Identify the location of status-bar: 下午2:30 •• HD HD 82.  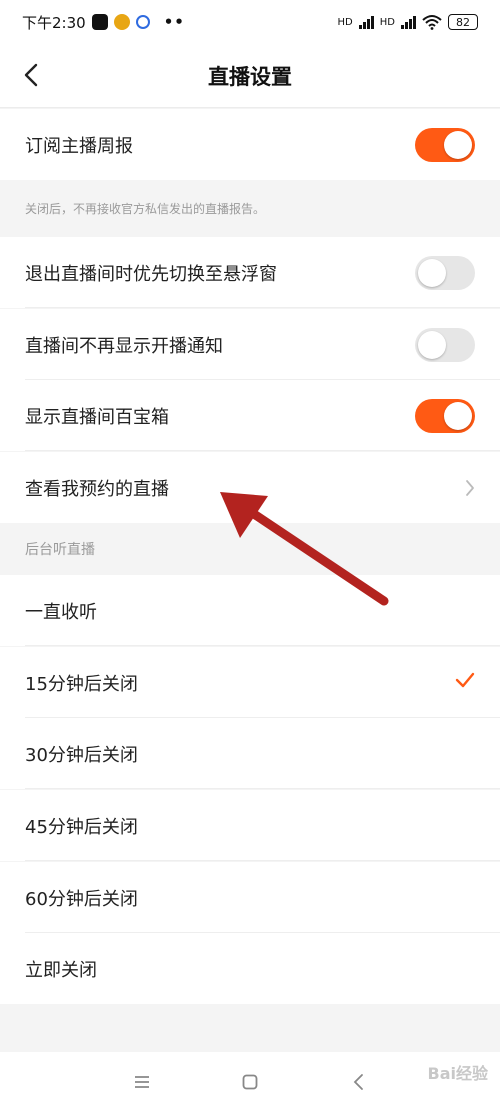
(250, 22).